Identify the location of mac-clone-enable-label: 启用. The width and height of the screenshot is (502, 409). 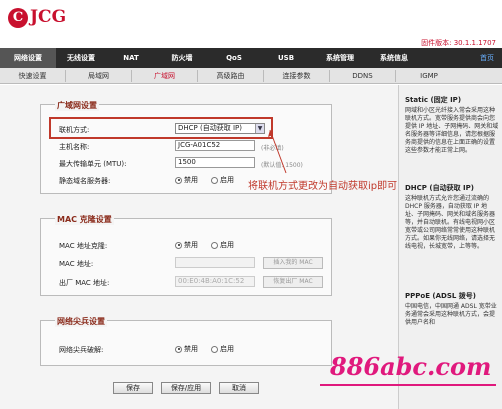
(227, 245).